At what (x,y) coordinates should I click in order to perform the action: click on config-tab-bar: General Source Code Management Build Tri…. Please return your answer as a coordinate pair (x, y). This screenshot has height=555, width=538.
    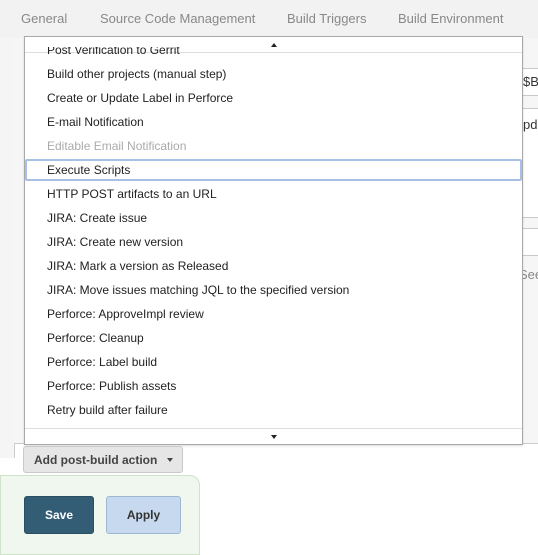
    Looking at the image, I should click on (269, 19).